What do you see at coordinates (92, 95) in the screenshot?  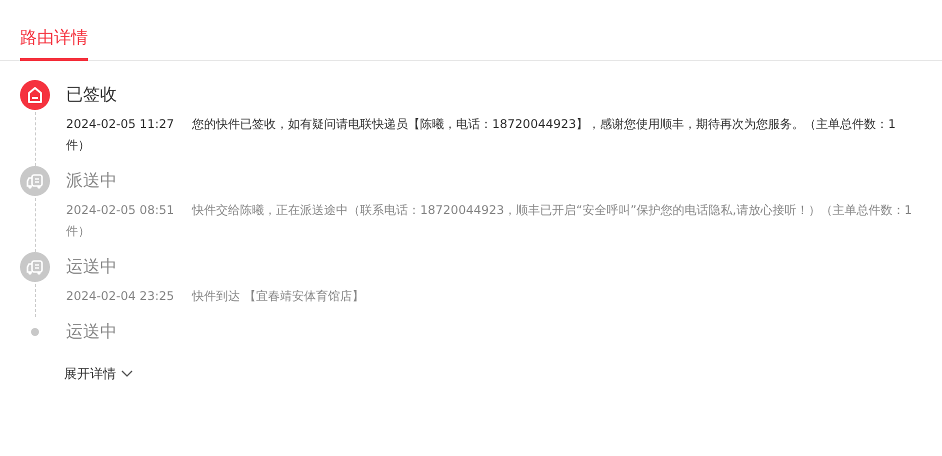 I see `status-title: 已签收` at bounding box center [92, 95].